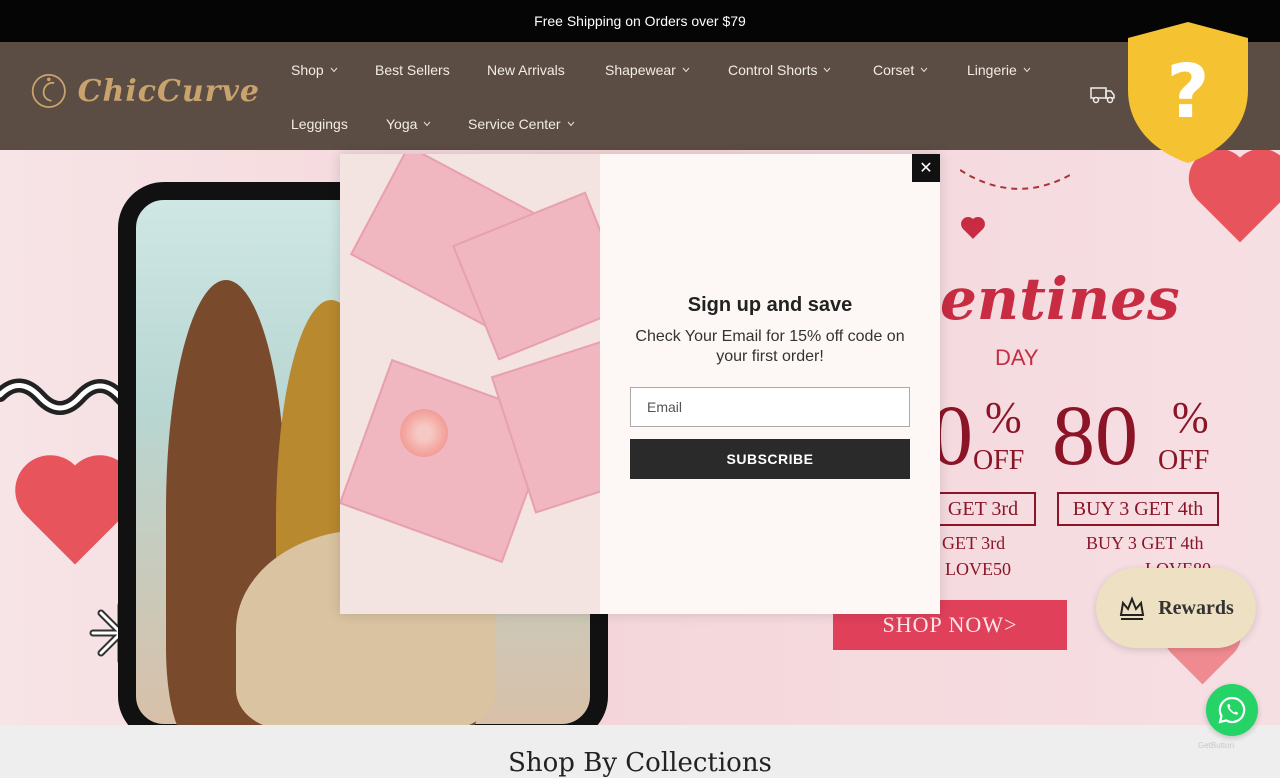  I want to click on nav-best-sellers-label: Best Sellers, so click(412, 70).